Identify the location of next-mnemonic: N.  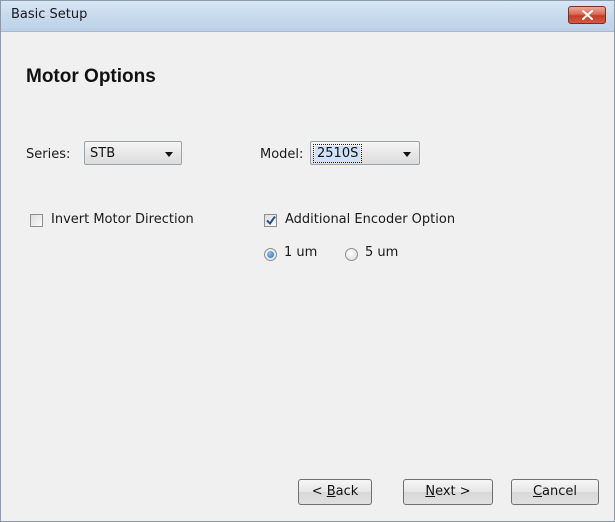
(430, 491).